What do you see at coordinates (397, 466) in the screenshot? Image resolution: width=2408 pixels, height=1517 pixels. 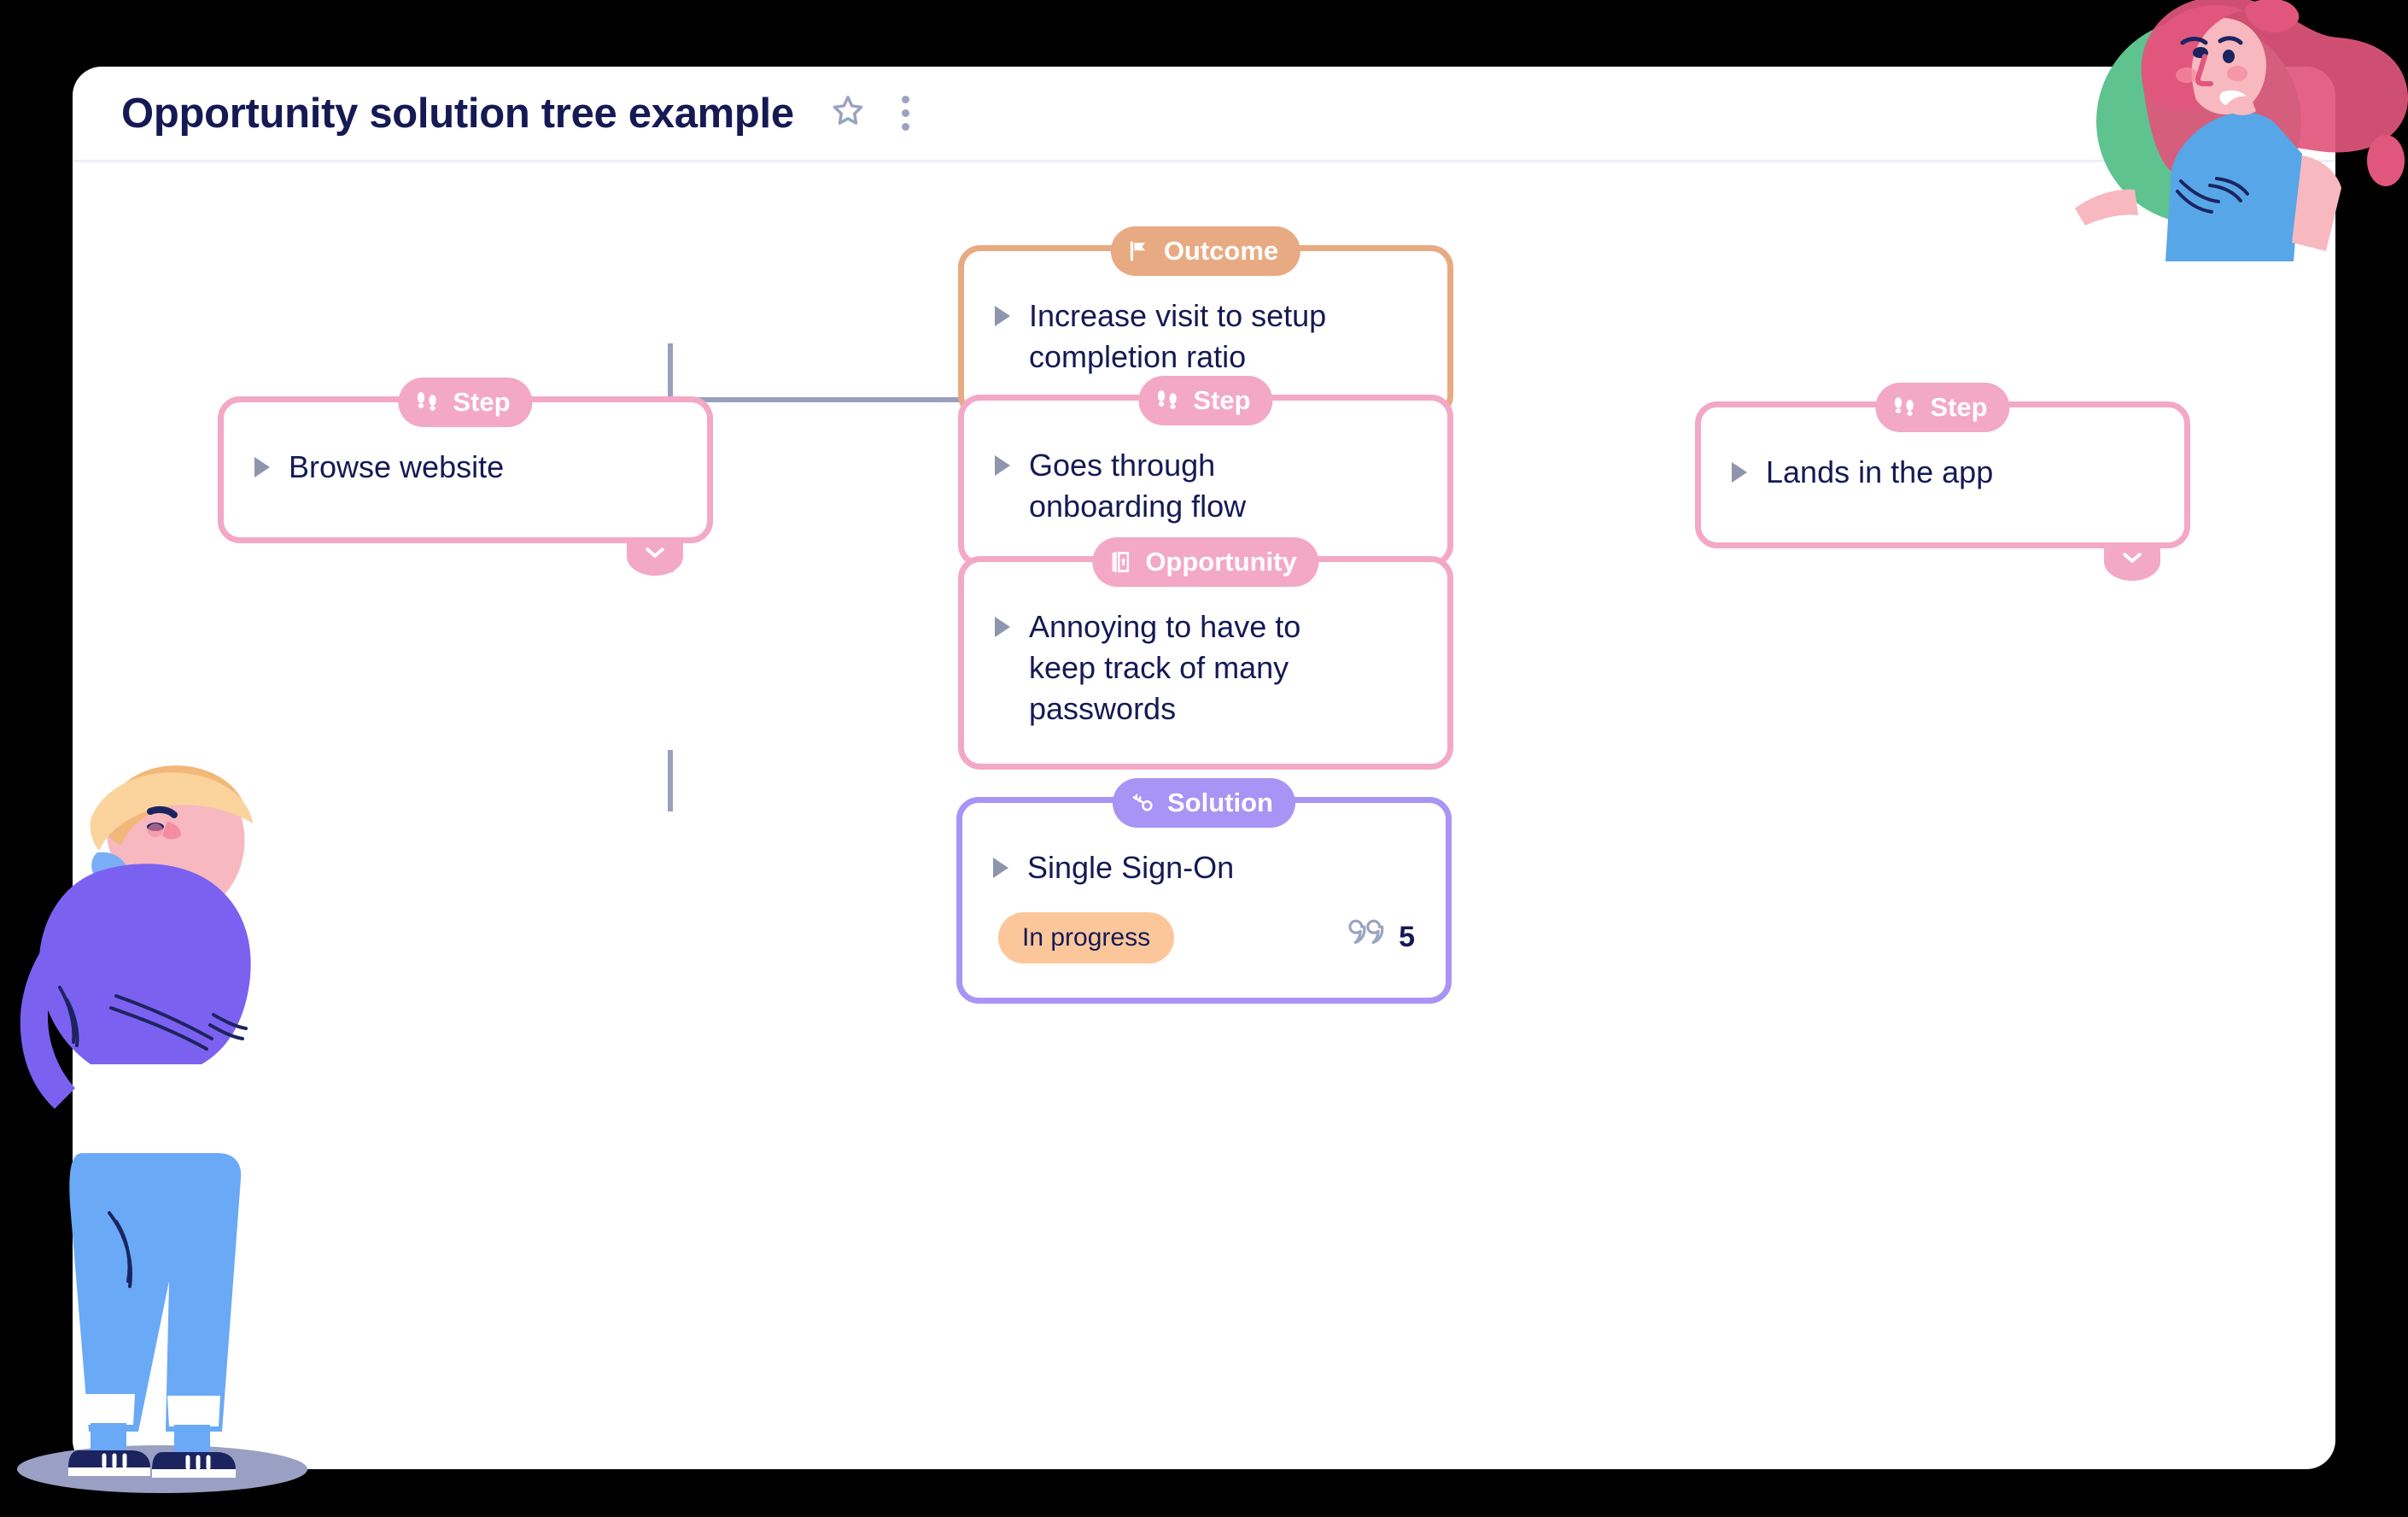 I see `node-text: Browse website` at bounding box center [397, 466].